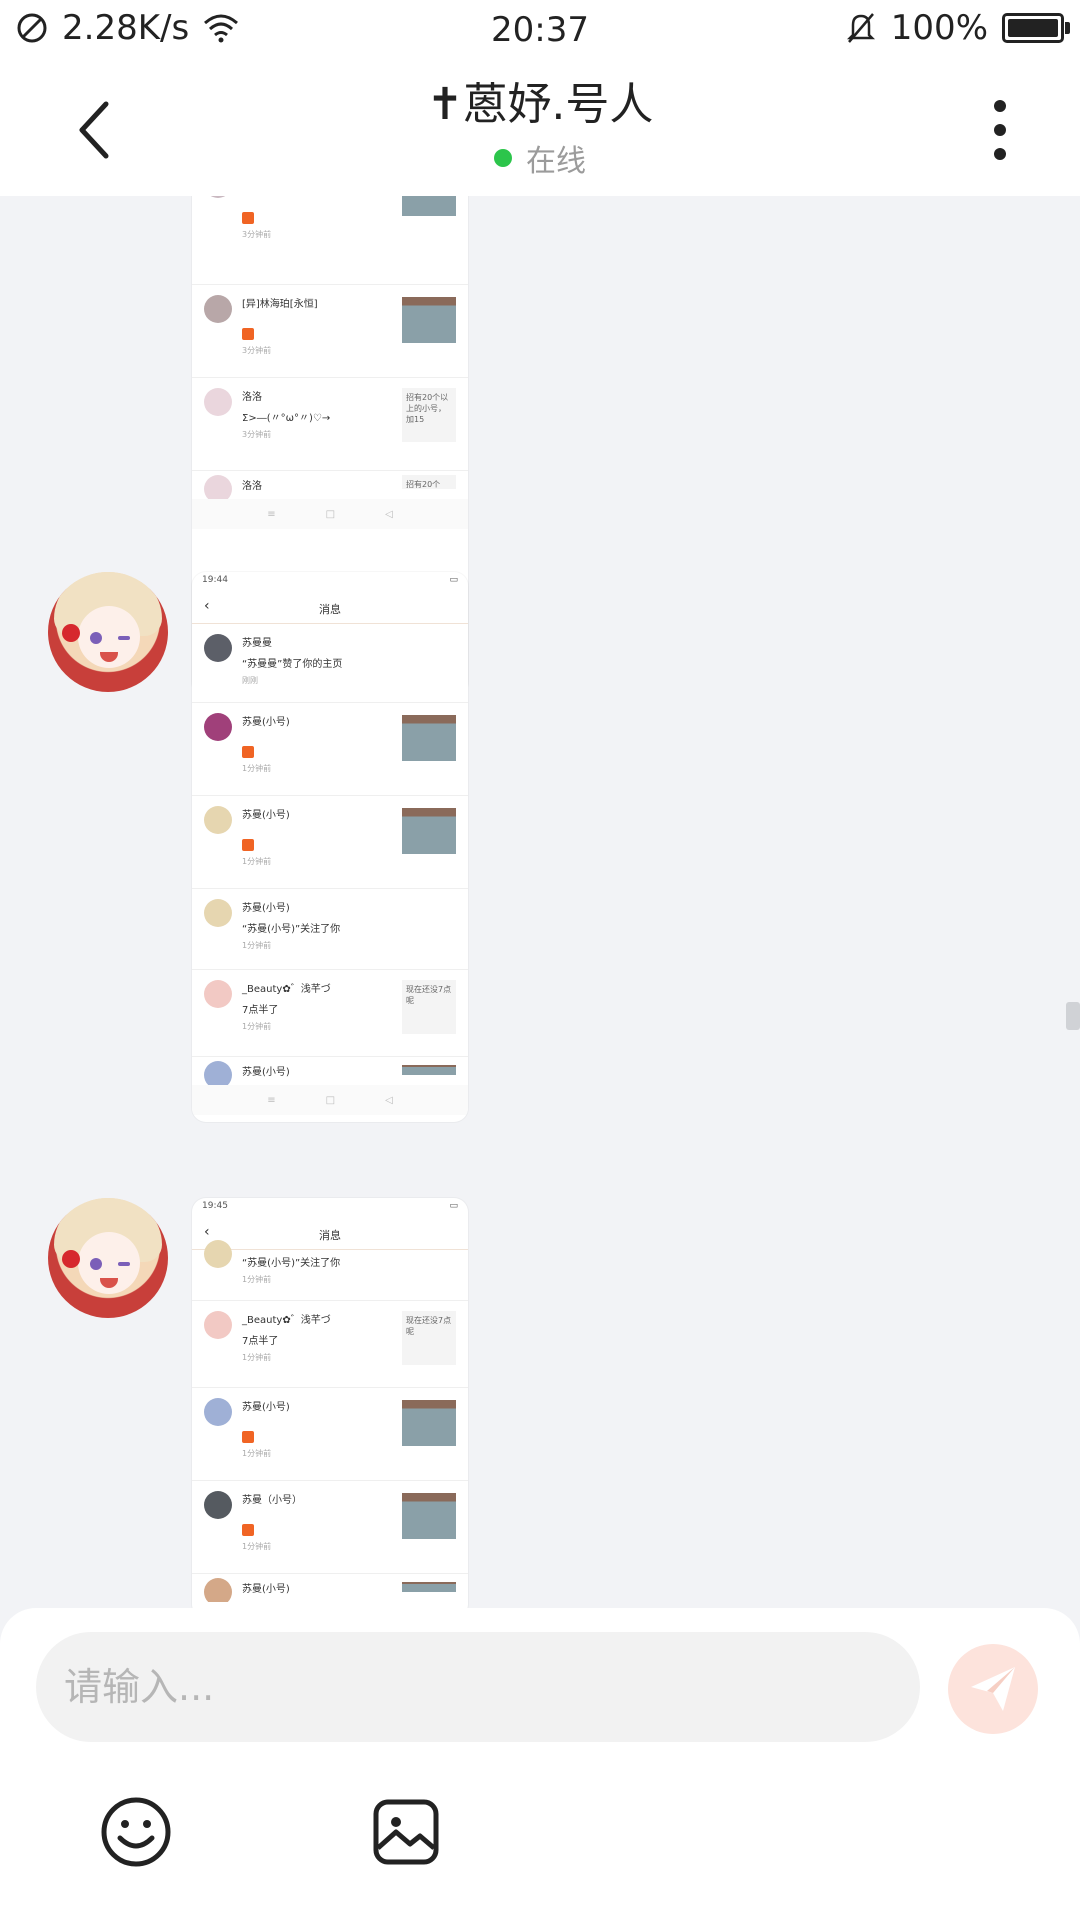  What do you see at coordinates (215, 580) in the screenshot?
I see `shot-time: 19:44` at bounding box center [215, 580].